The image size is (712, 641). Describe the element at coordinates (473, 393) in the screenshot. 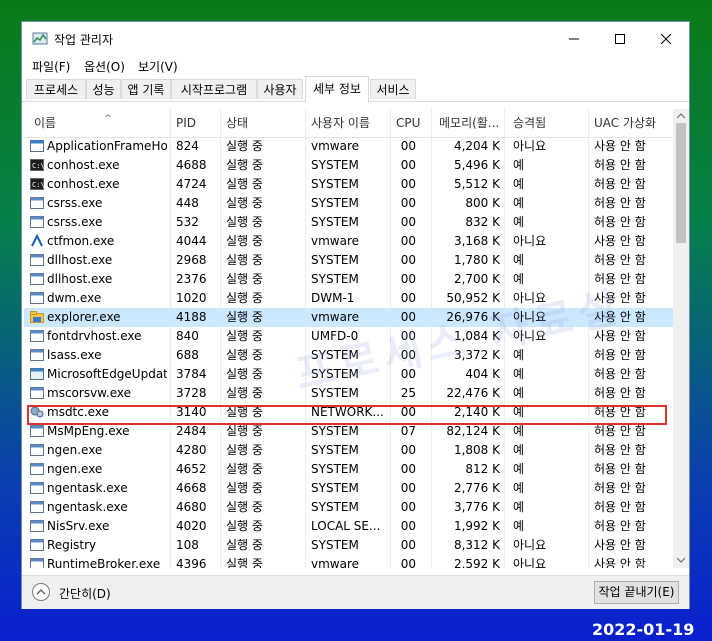

I see `cell-mem: 22,476 K` at that location.